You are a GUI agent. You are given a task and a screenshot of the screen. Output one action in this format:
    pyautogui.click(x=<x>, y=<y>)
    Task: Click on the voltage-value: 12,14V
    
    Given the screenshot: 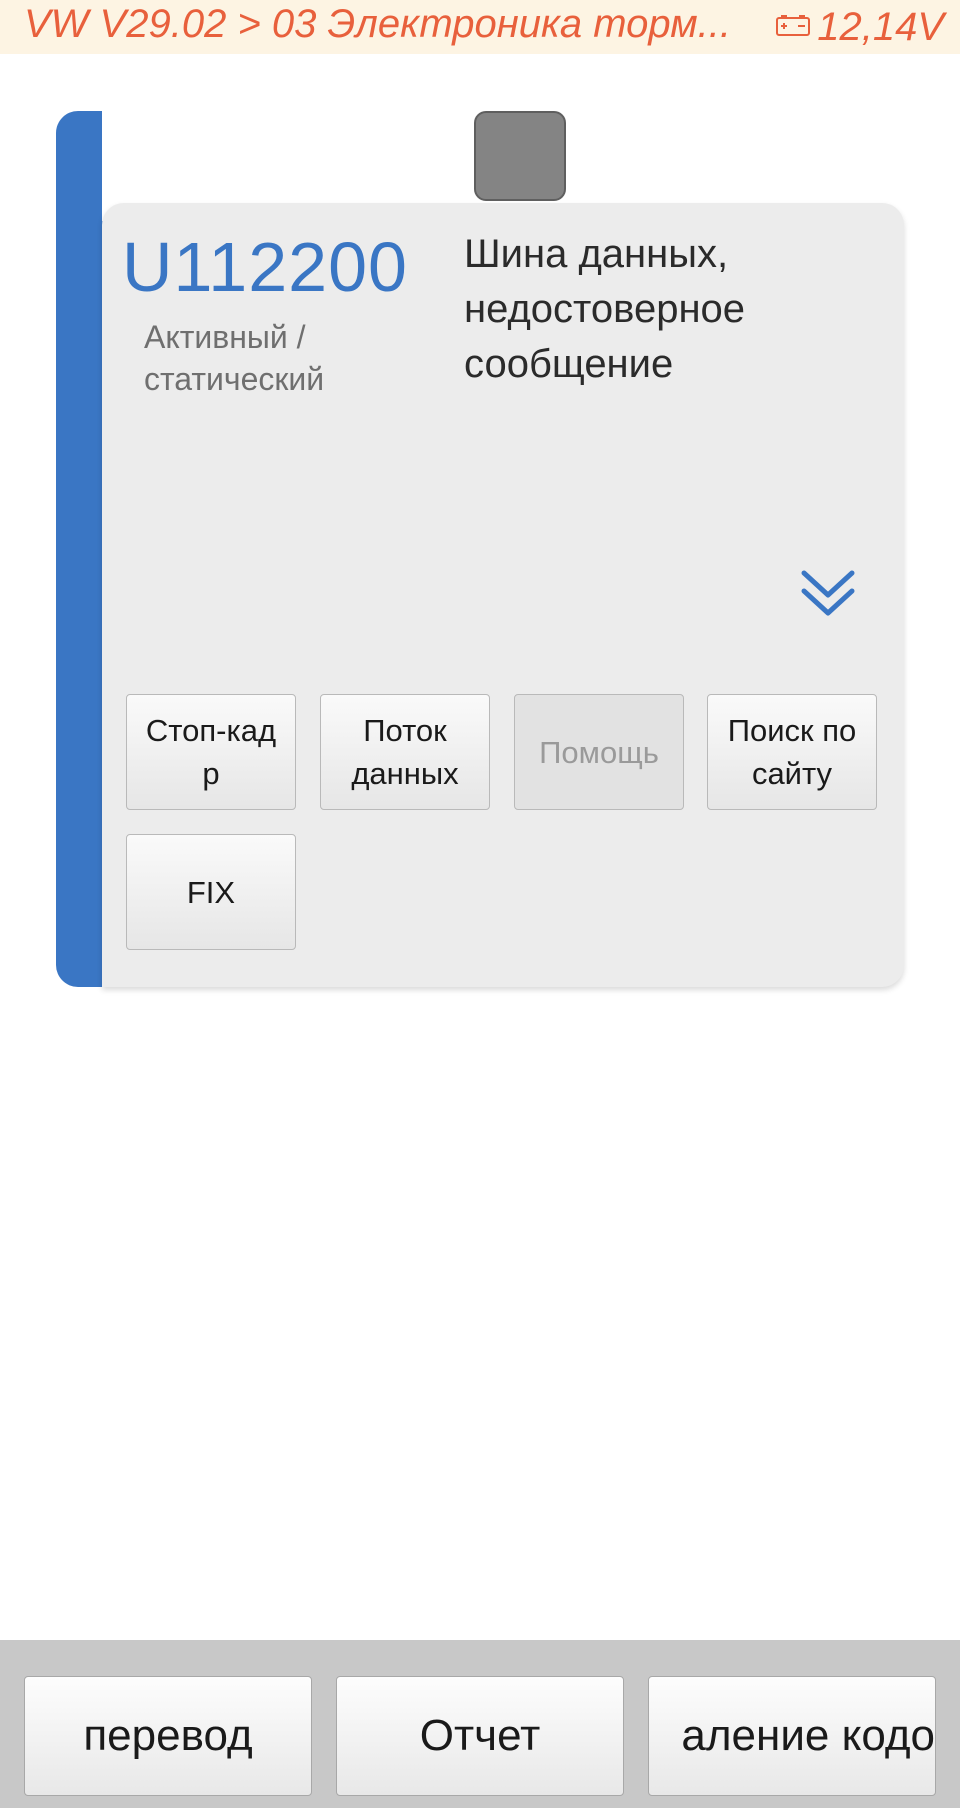 What is the action you would take?
    pyautogui.click(x=880, y=27)
    